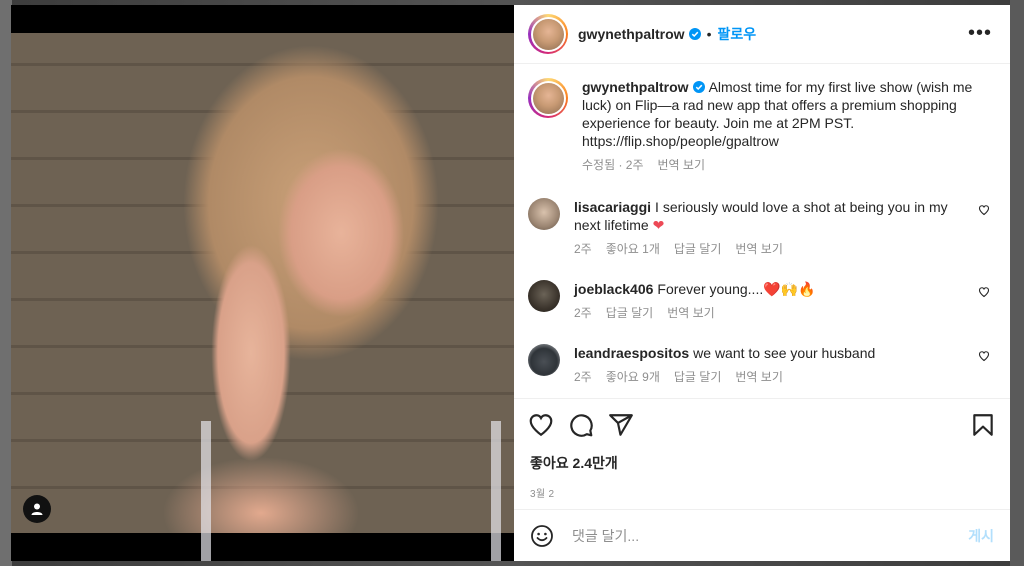  What do you see at coordinates (613, 289) in the screenshot?
I see `comment-username: joeblack406` at bounding box center [613, 289].